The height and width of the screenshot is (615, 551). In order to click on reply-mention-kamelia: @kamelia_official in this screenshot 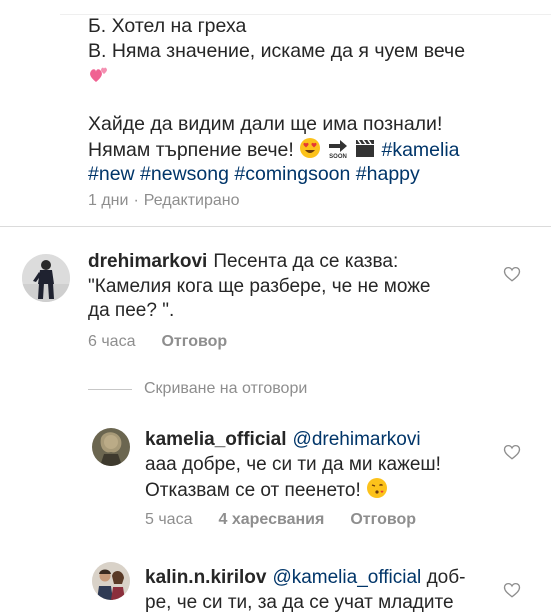, I will do `click(346, 577)`.